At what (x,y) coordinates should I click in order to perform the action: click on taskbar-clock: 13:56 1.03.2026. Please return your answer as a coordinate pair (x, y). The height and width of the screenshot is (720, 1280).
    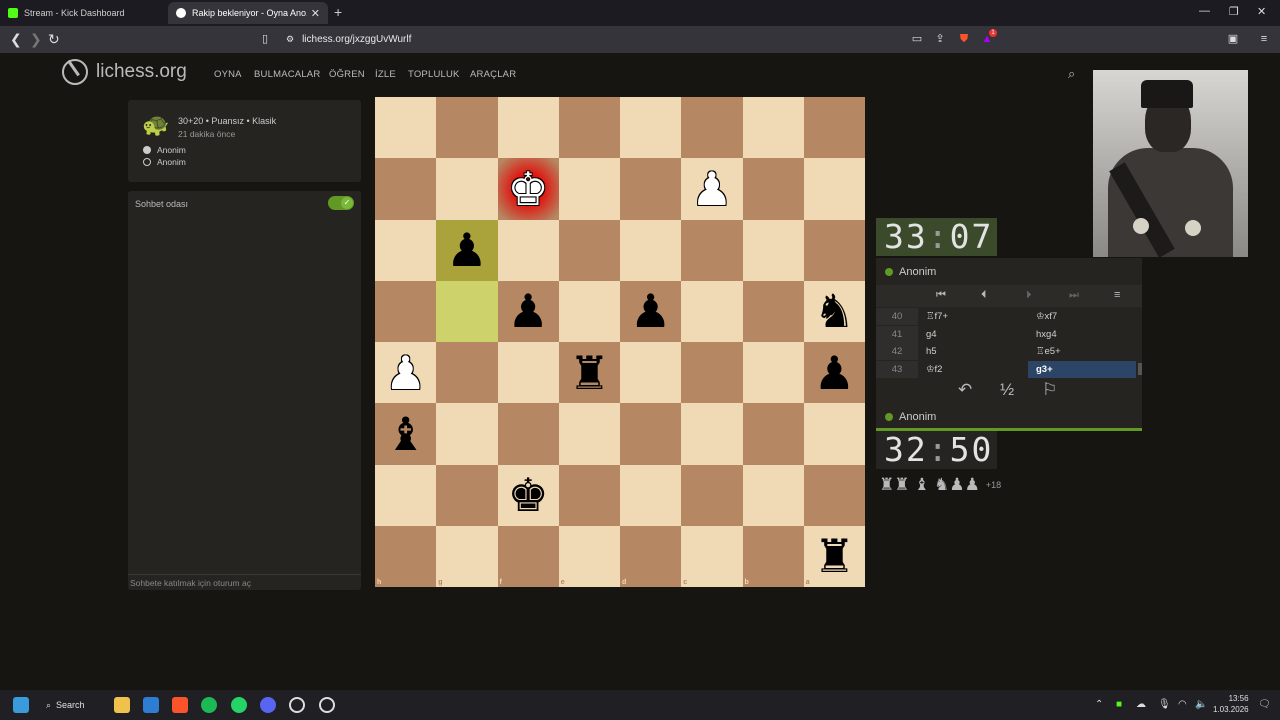
    Looking at the image, I should click on (1231, 704).